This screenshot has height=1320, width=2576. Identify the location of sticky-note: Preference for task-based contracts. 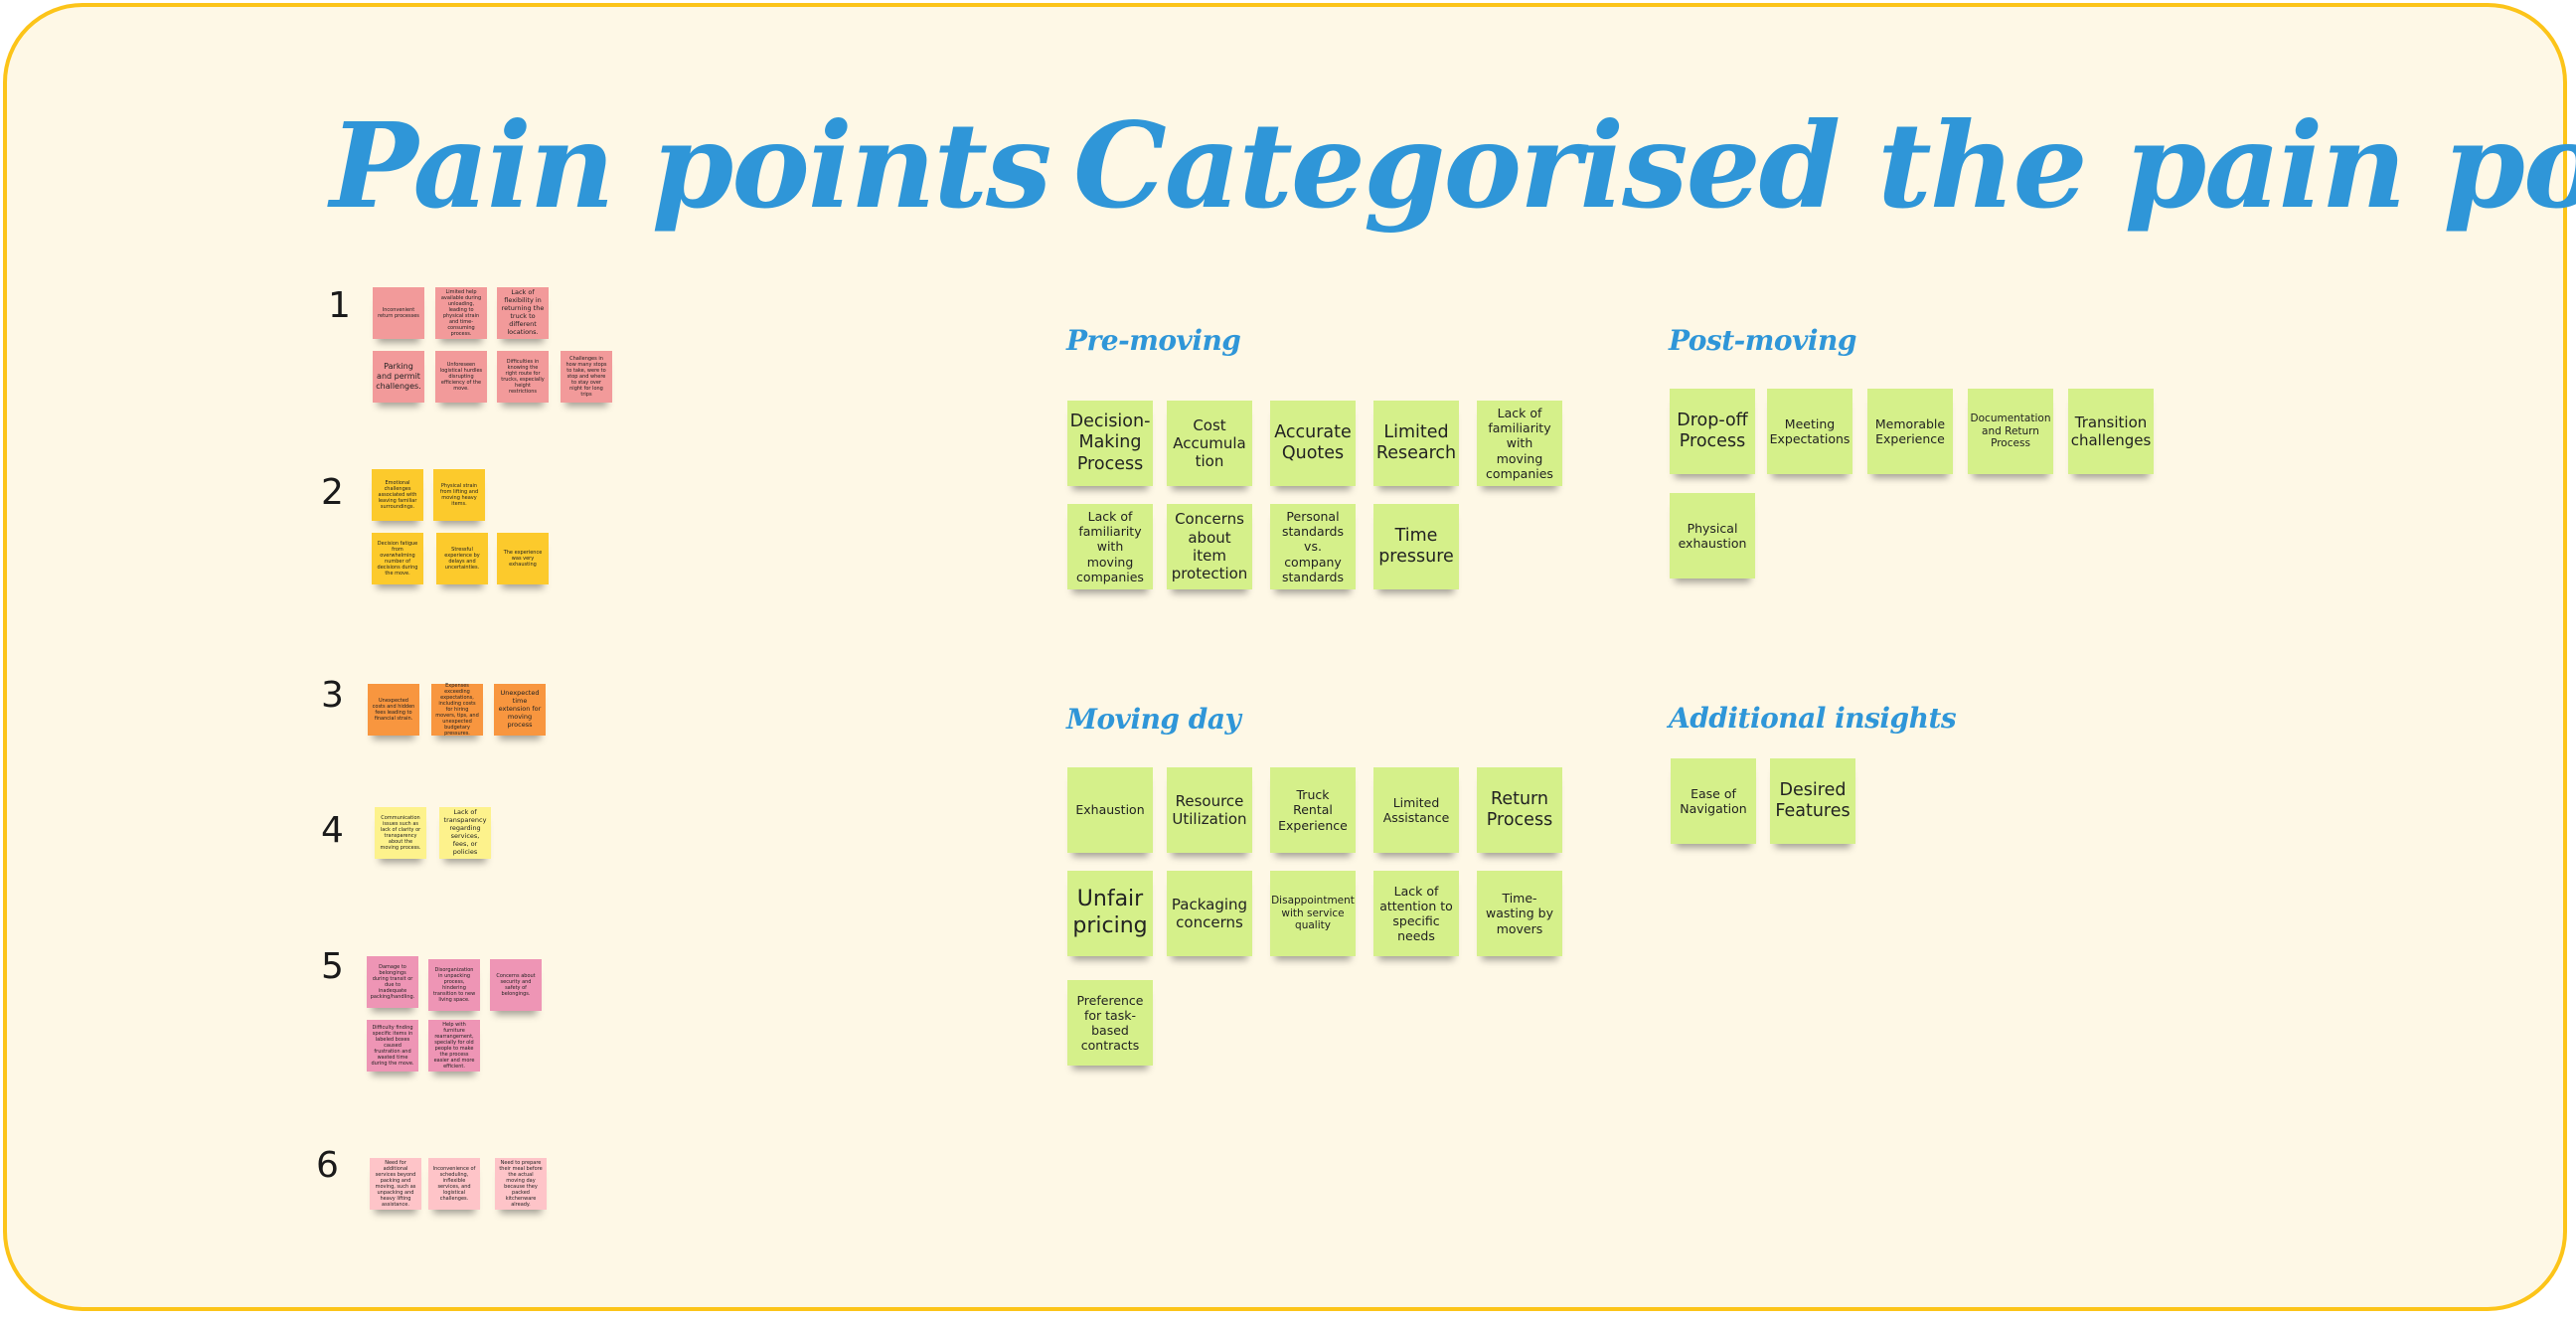
(1110, 1023).